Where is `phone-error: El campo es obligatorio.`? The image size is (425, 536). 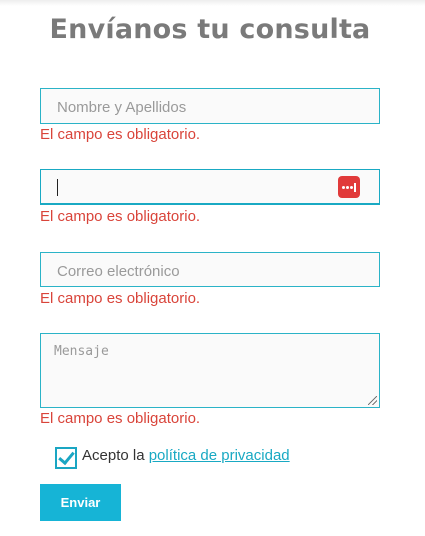 phone-error: El campo es obligatorio. is located at coordinates (120, 216).